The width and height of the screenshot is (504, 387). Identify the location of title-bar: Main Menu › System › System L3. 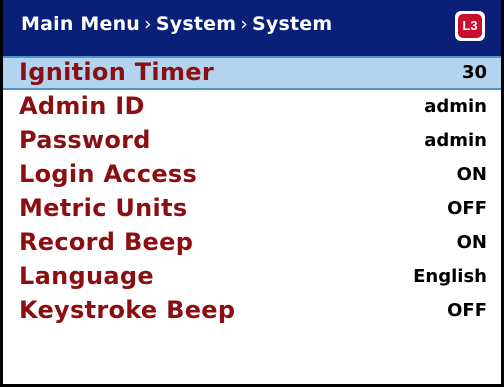
(252, 28).